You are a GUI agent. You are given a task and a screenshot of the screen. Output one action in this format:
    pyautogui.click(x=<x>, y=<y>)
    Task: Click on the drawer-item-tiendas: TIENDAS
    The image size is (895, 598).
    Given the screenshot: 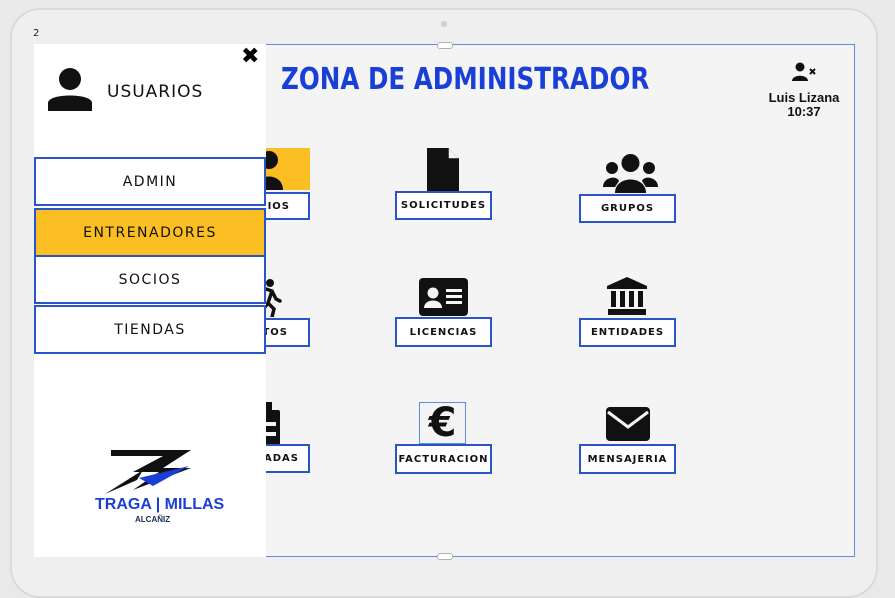 What is the action you would take?
    pyautogui.click(x=150, y=329)
    